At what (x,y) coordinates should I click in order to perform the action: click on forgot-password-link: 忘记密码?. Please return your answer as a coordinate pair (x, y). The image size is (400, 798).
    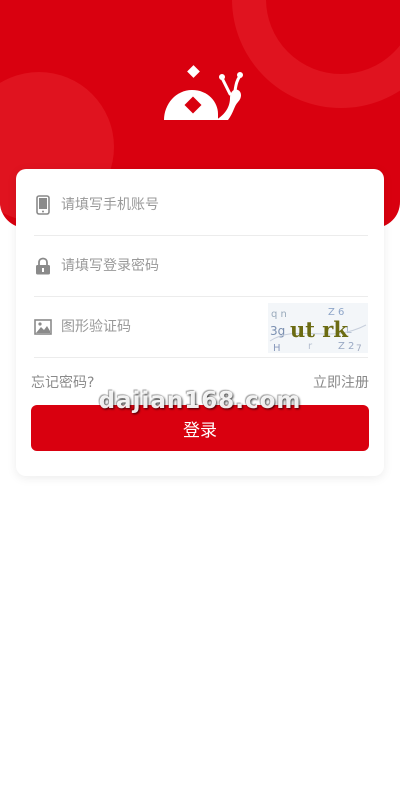
    Looking at the image, I should click on (62, 382).